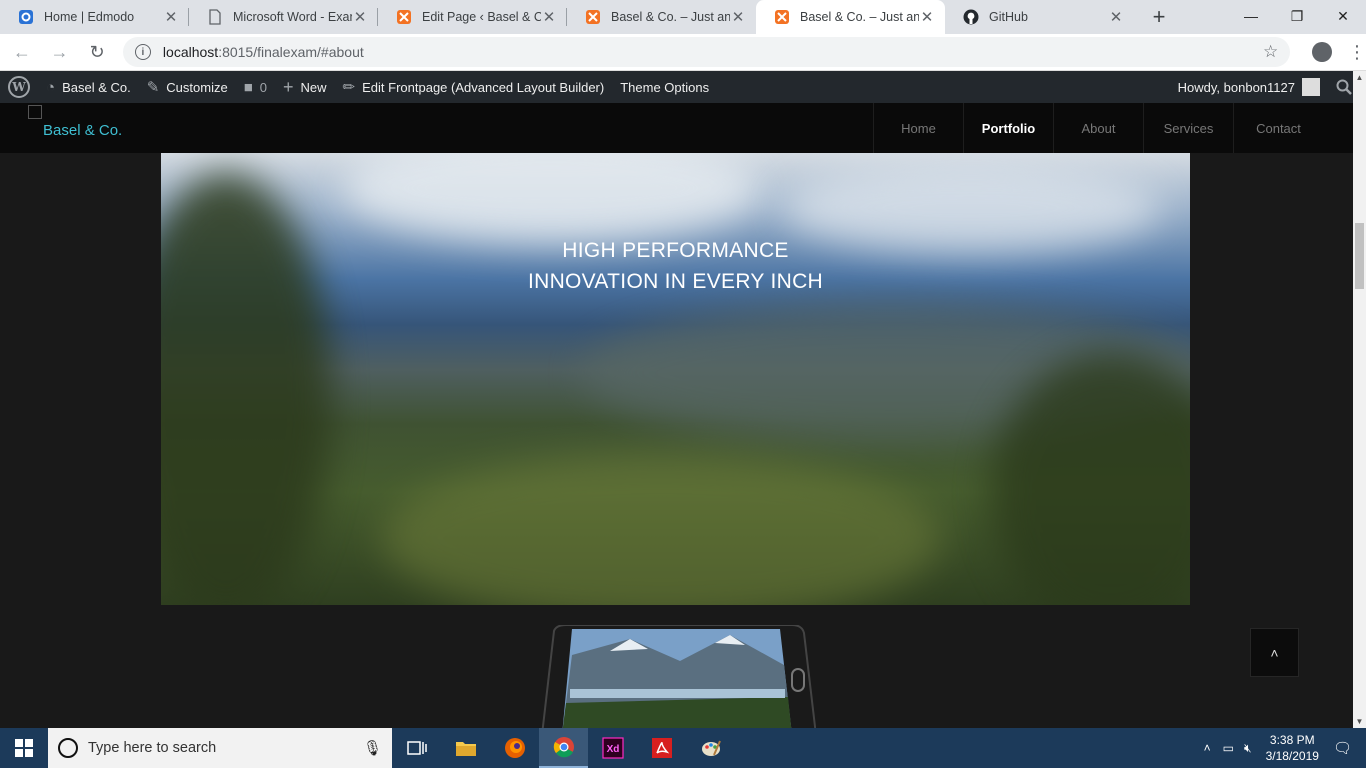 The height and width of the screenshot is (768, 1366). What do you see at coordinates (35, 112) in the screenshot?
I see `broken-image-icon` at bounding box center [35, 112].